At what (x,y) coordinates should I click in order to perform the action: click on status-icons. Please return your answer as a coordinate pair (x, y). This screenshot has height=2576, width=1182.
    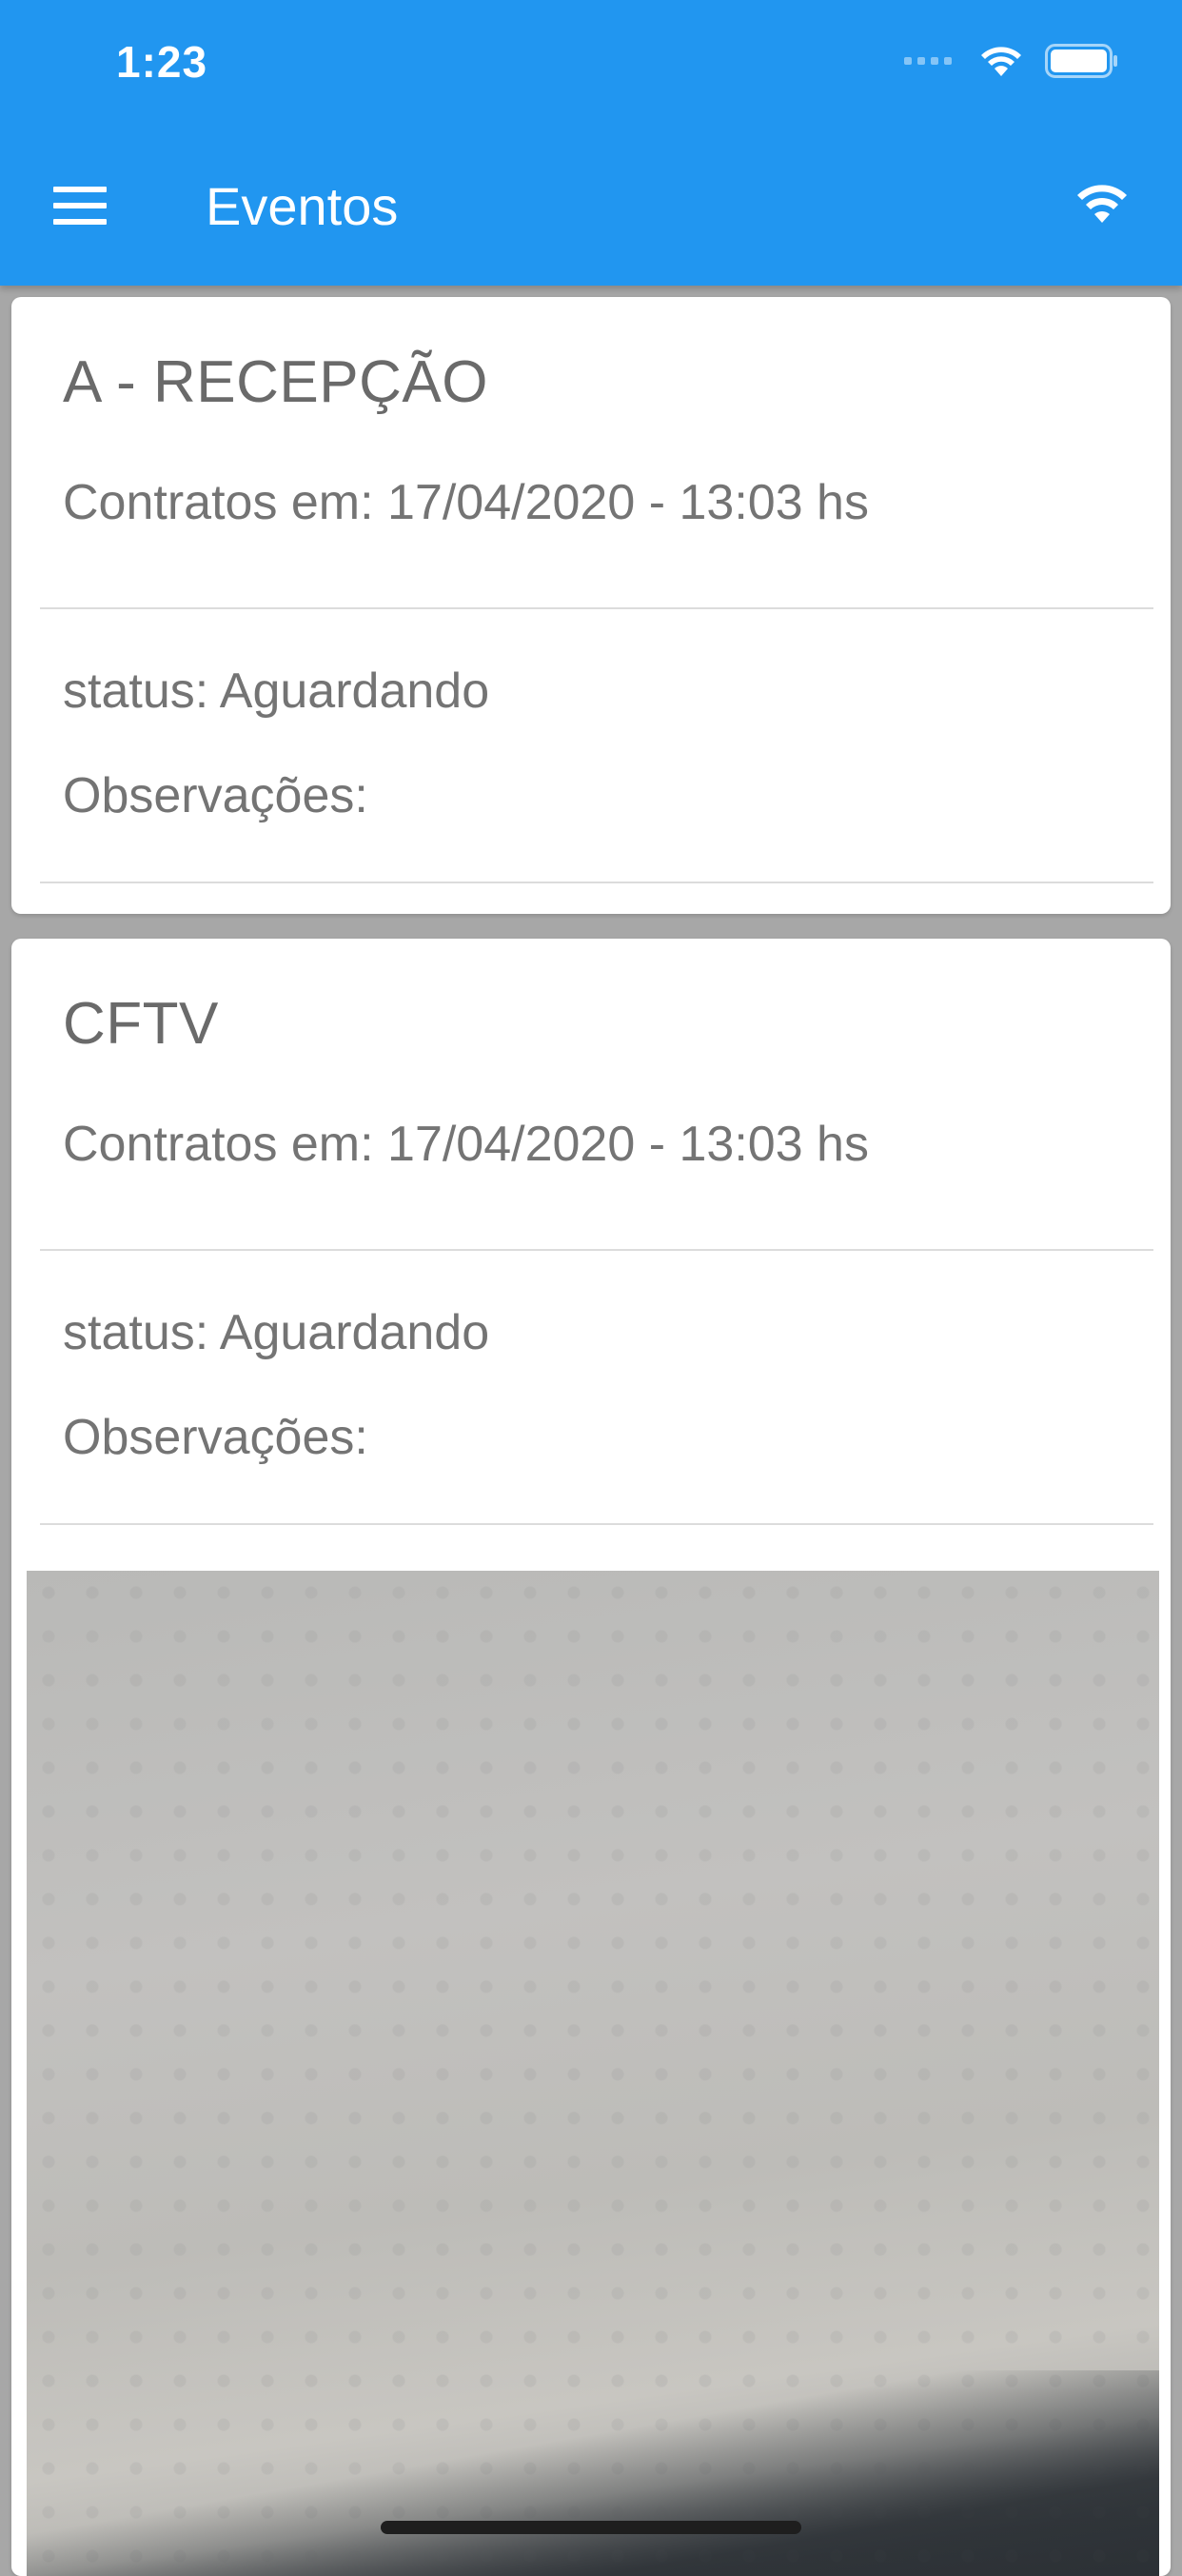
    Looking at the image, I should click on (1011, 61).